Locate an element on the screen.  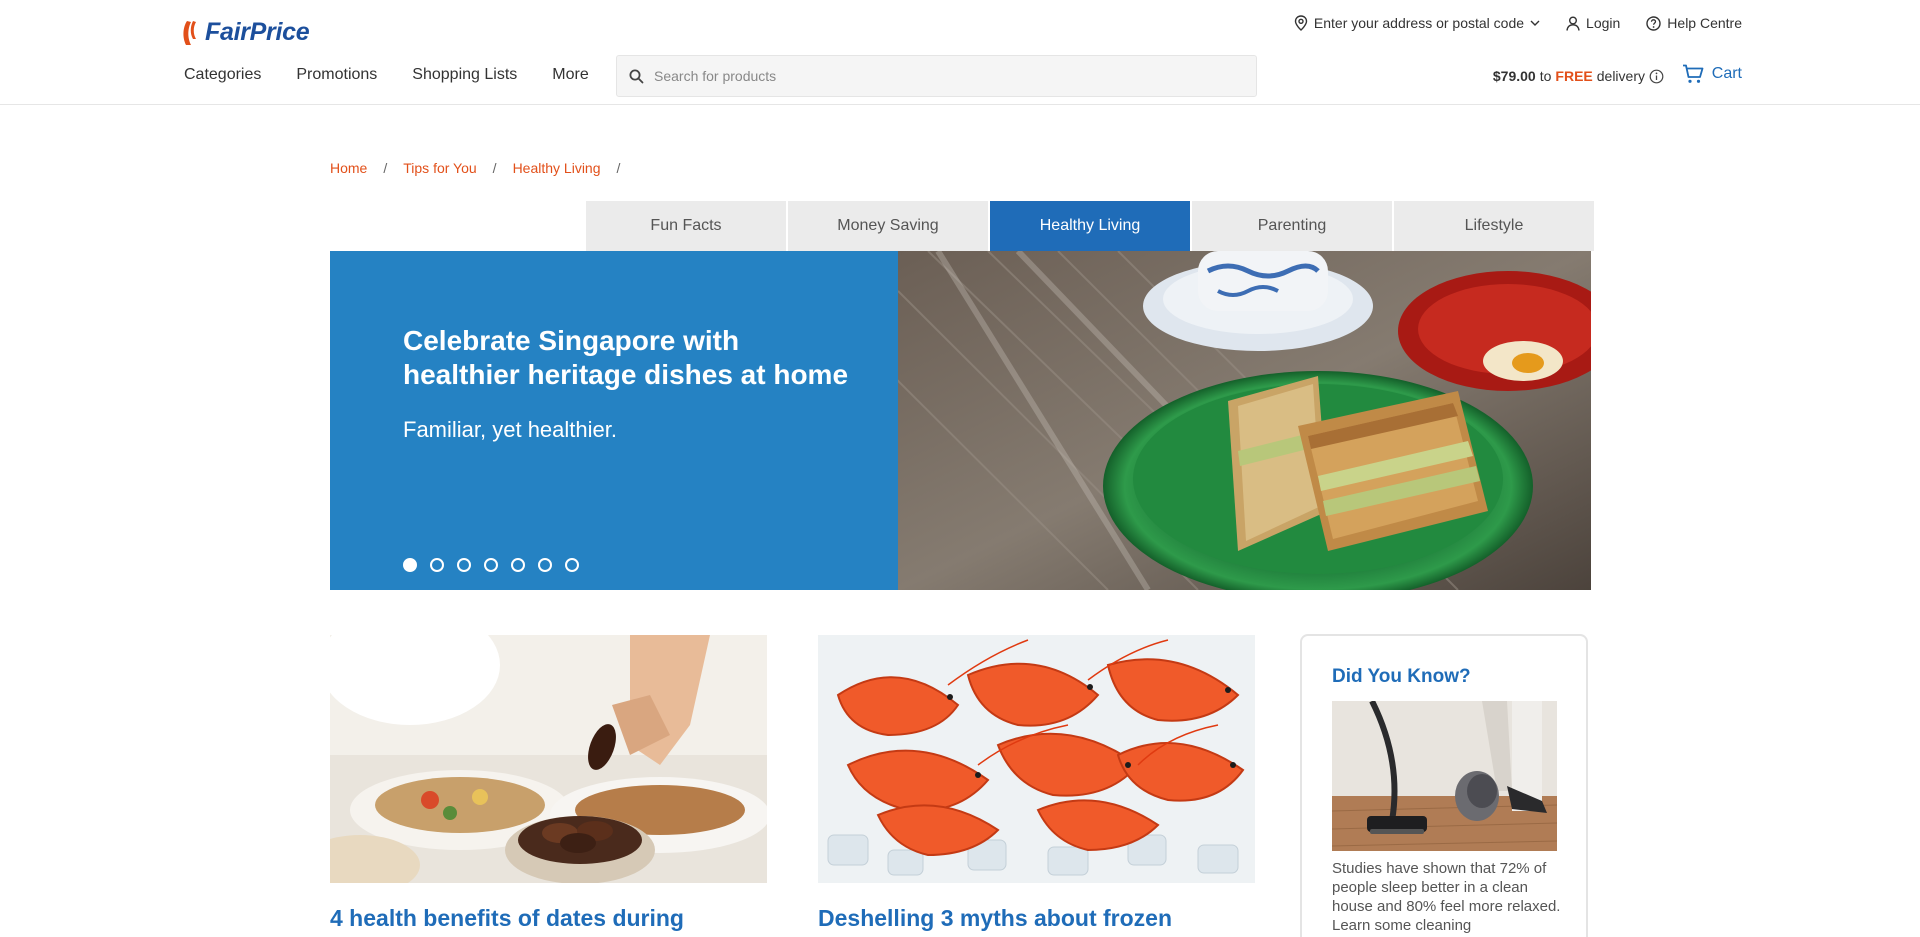
carousel-dots is located at coordinates (491, 565).